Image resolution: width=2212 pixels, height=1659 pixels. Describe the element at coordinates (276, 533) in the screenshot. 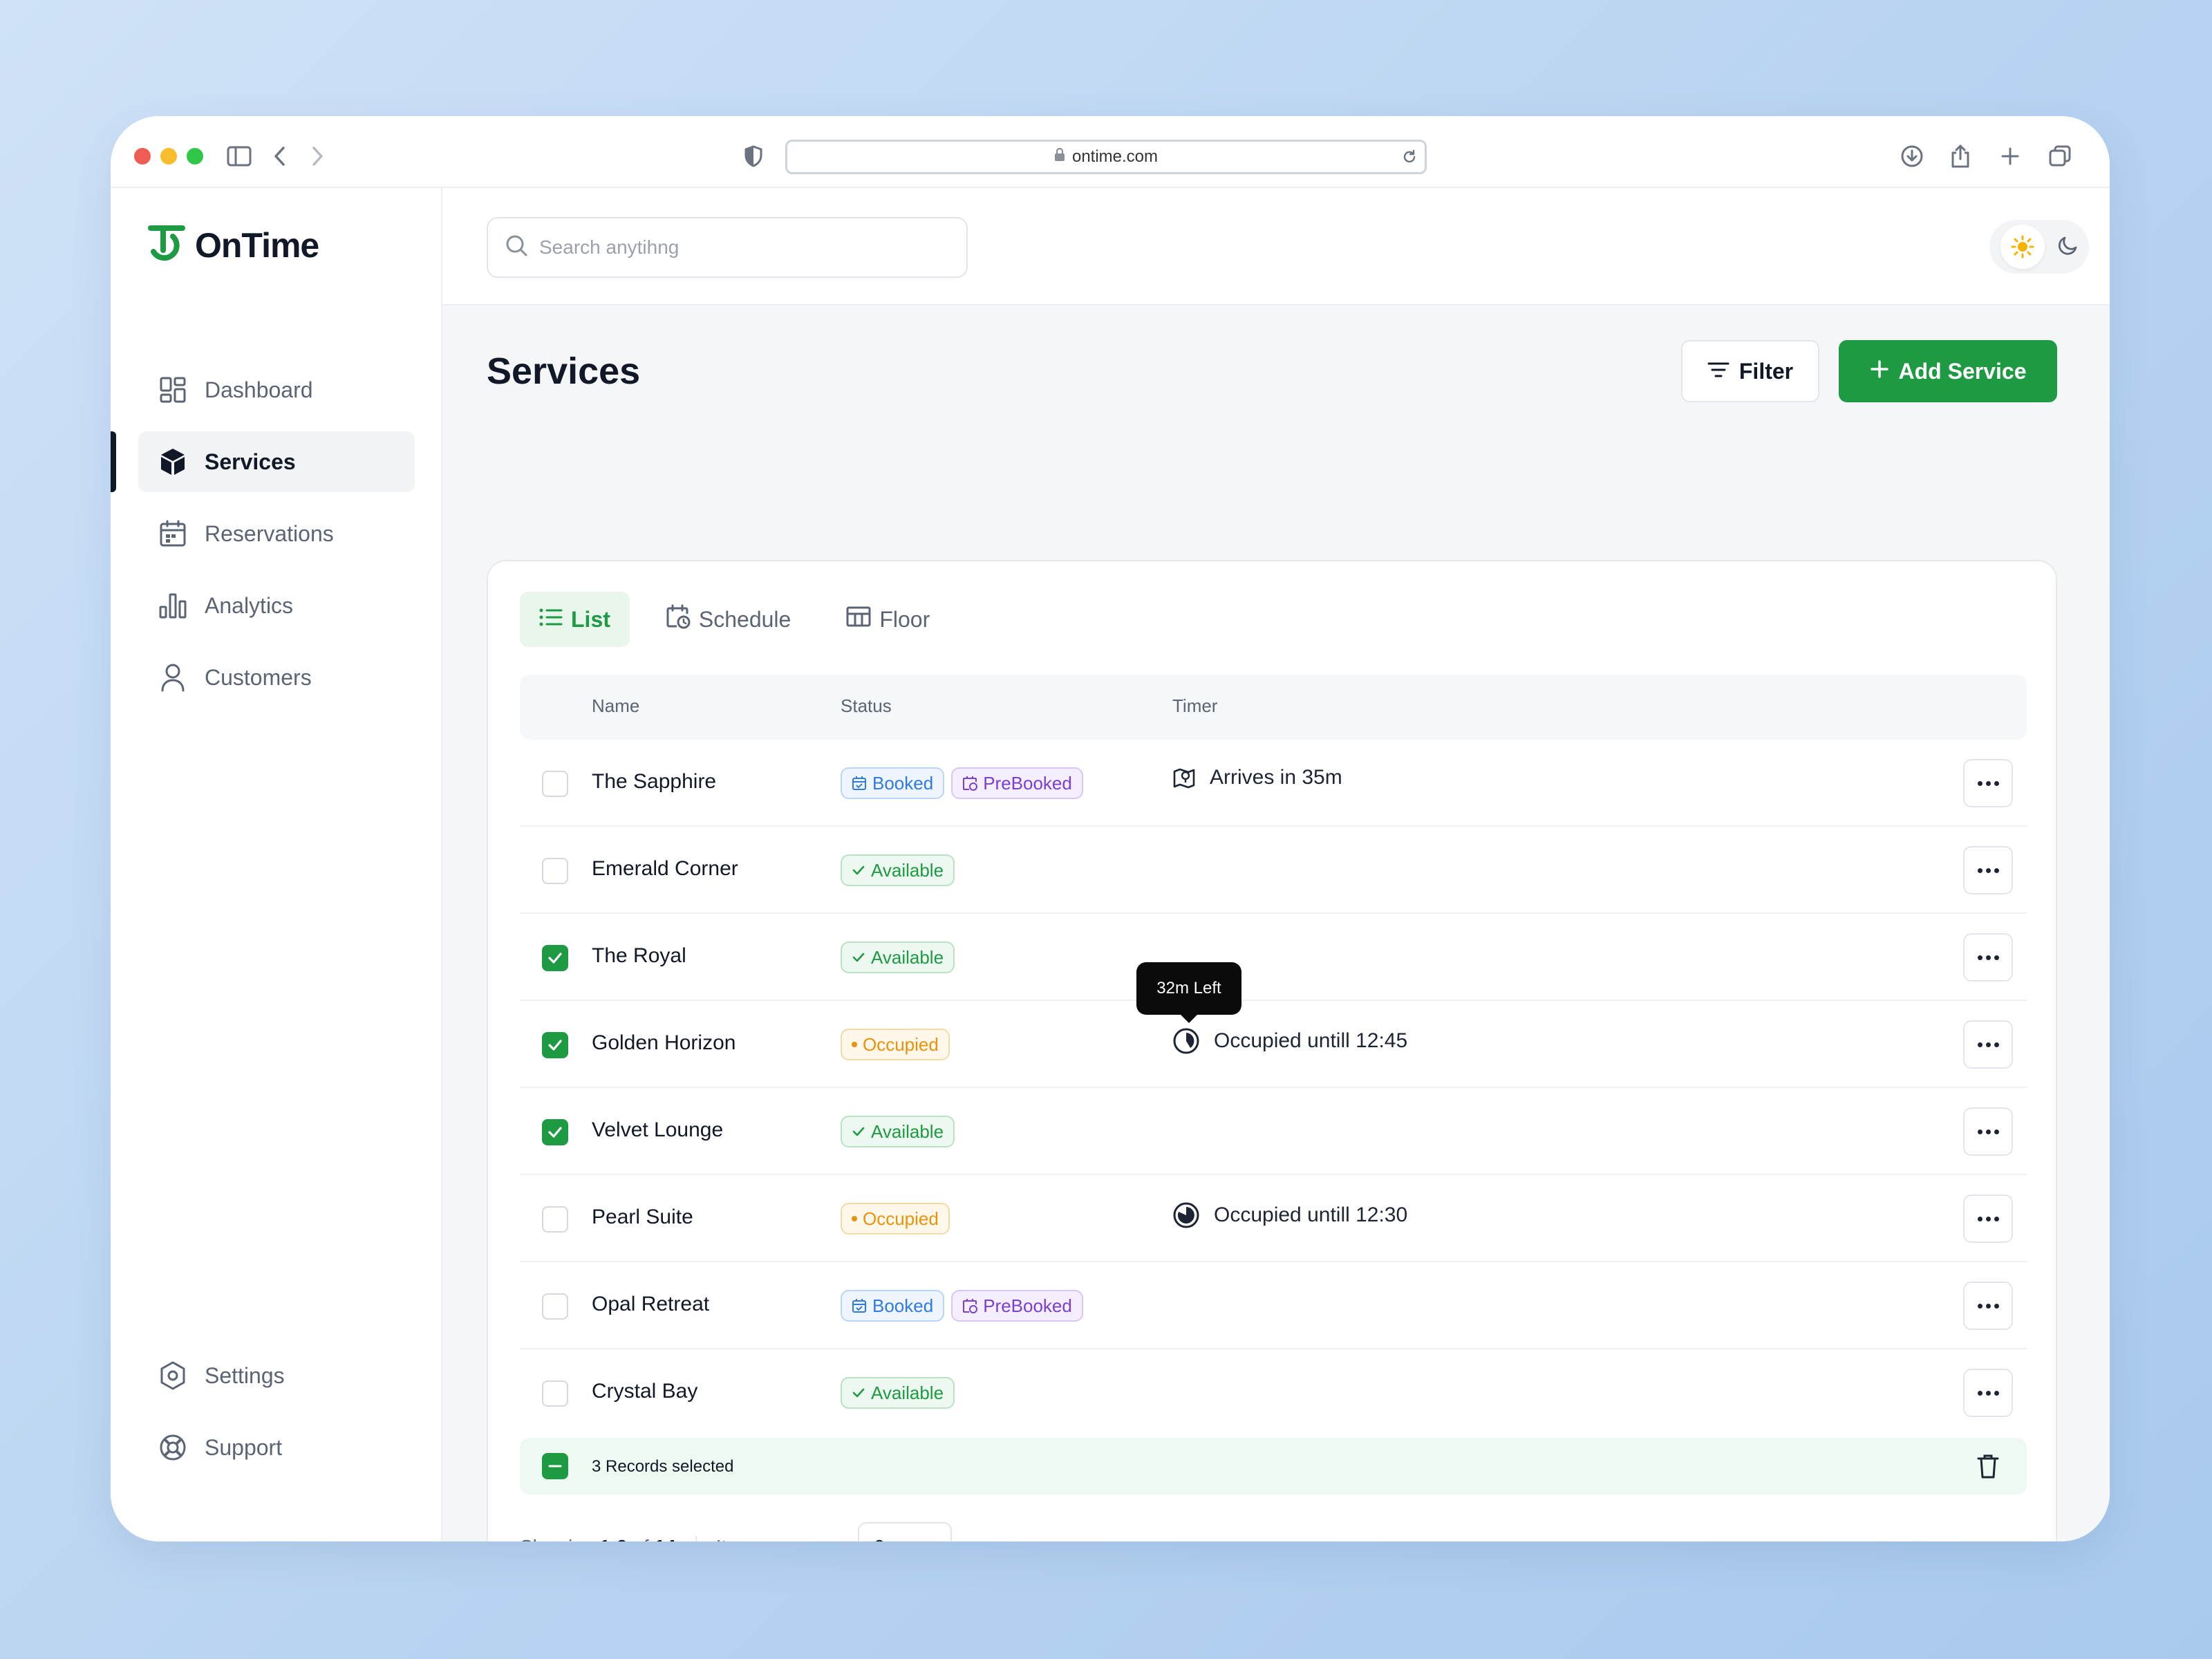

I see `sidebar-item-reservations: Reservations` at that location.